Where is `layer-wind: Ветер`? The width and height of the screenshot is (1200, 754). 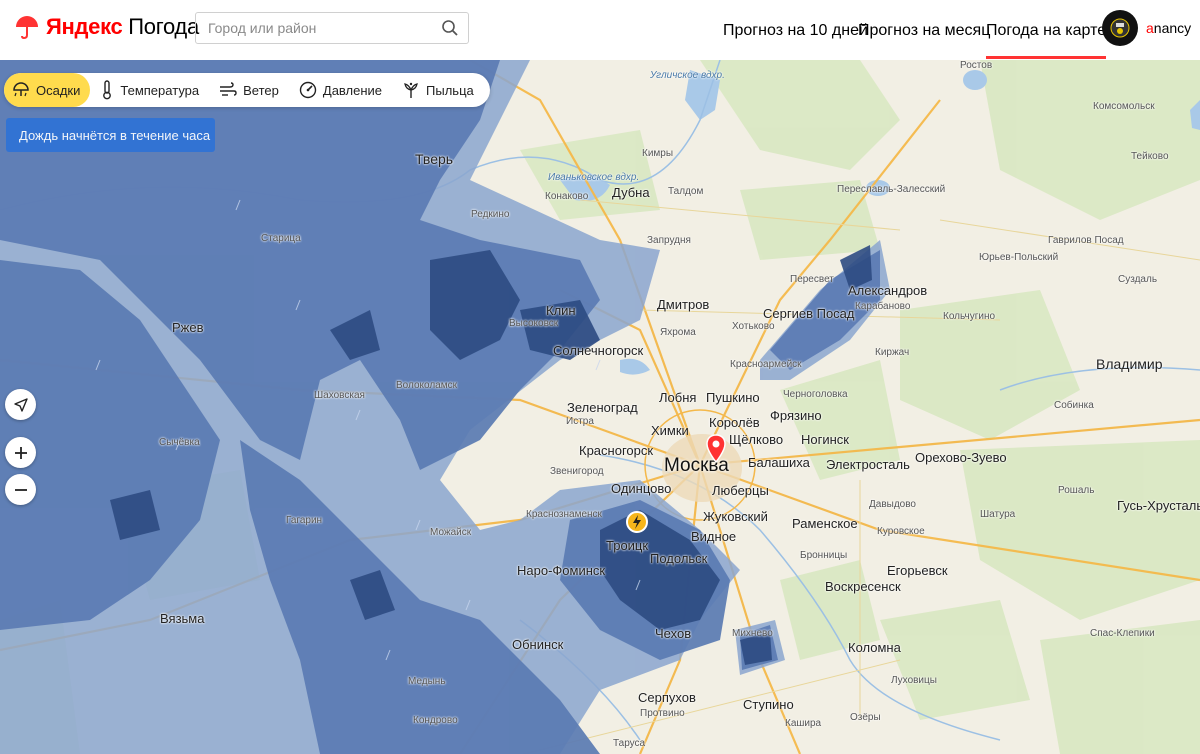 layer-wind: Ветер is located at coordinates (249, 90).